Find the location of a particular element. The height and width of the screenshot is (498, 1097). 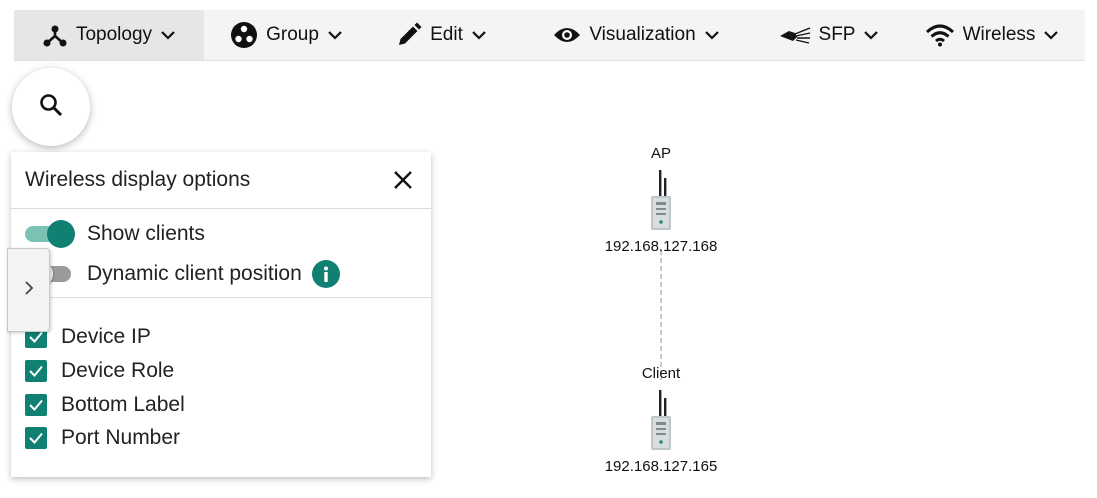

group-menu: Group is located at coordinates (286, 35).